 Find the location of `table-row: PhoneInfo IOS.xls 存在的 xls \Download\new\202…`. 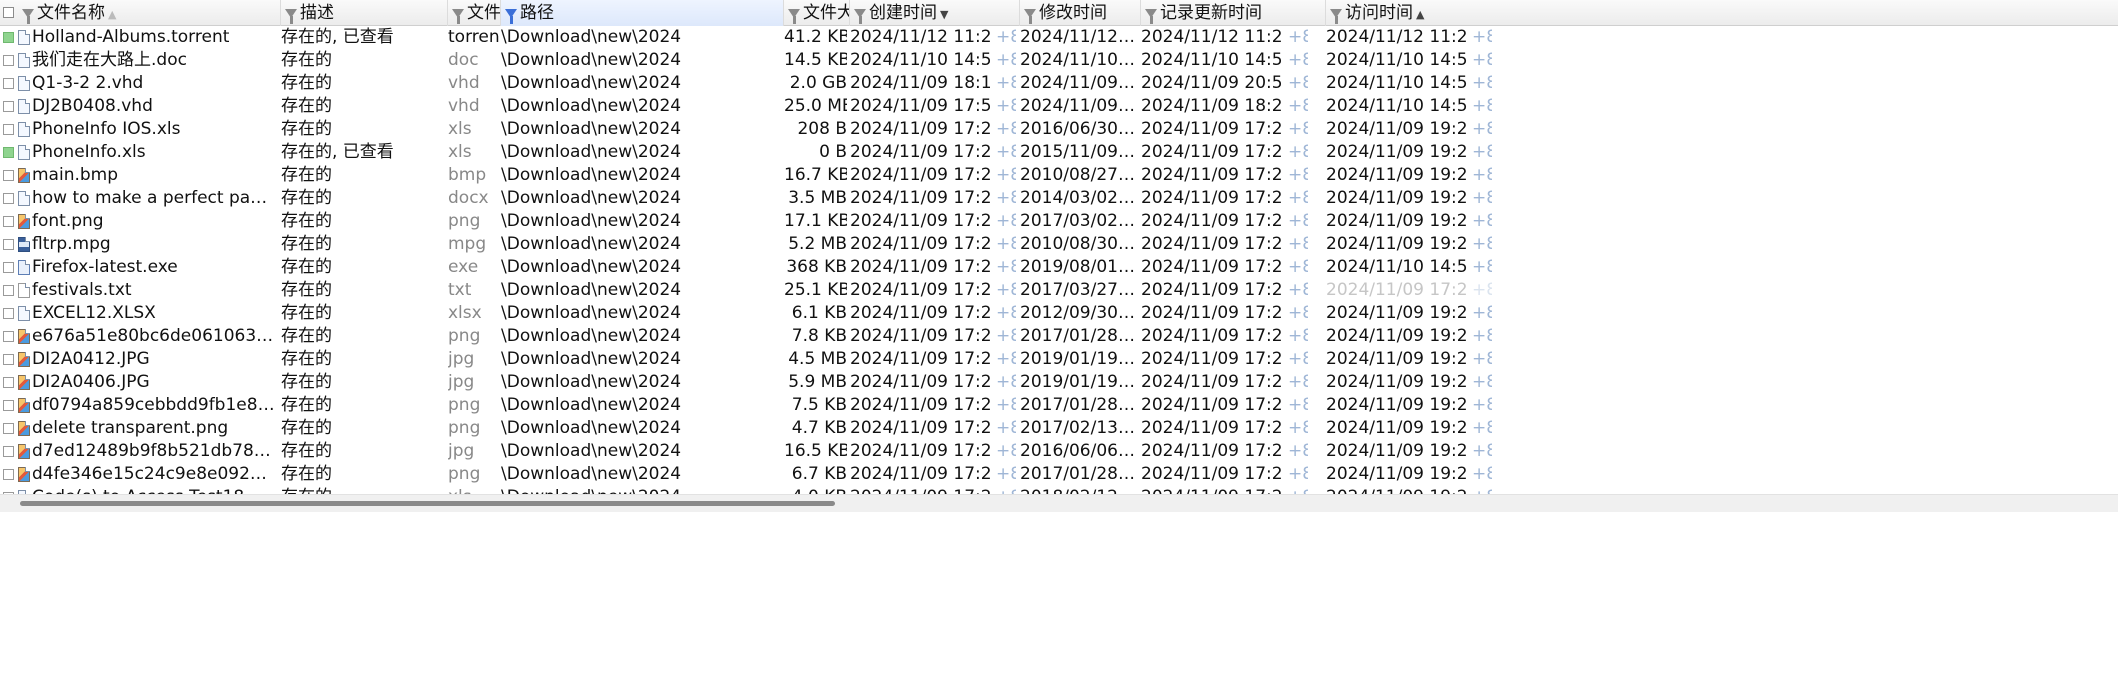

table-row: PhoneInfo IOS.xls 存在的 xls \Download\new\202… is located at coordinates (1059, 129).